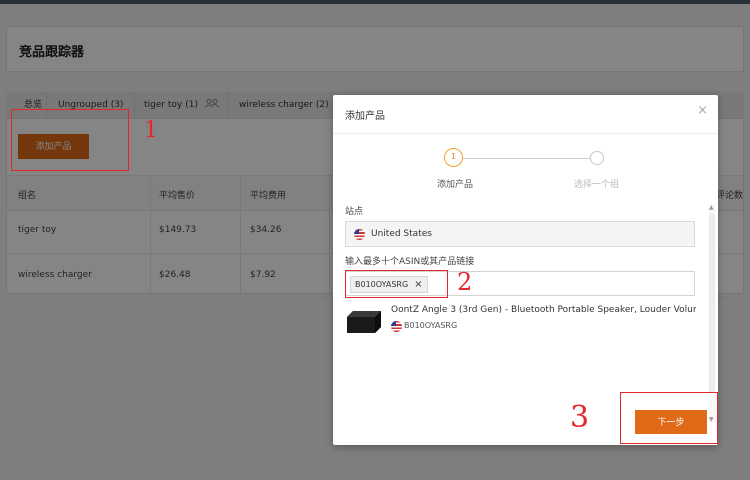 The width and height of the screenshot is (750, 480). Describe the element at coordinates (712, 303) in the screenshot. I see `scrollbar-thumb` at that location.